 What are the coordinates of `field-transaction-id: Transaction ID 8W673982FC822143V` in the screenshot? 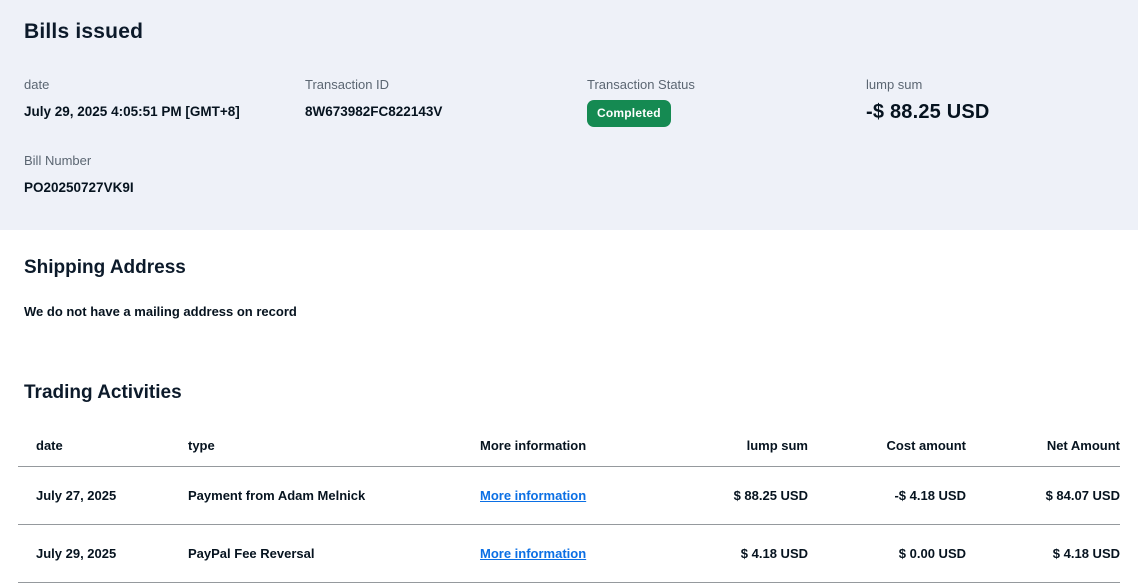 It's located at (446, 102).